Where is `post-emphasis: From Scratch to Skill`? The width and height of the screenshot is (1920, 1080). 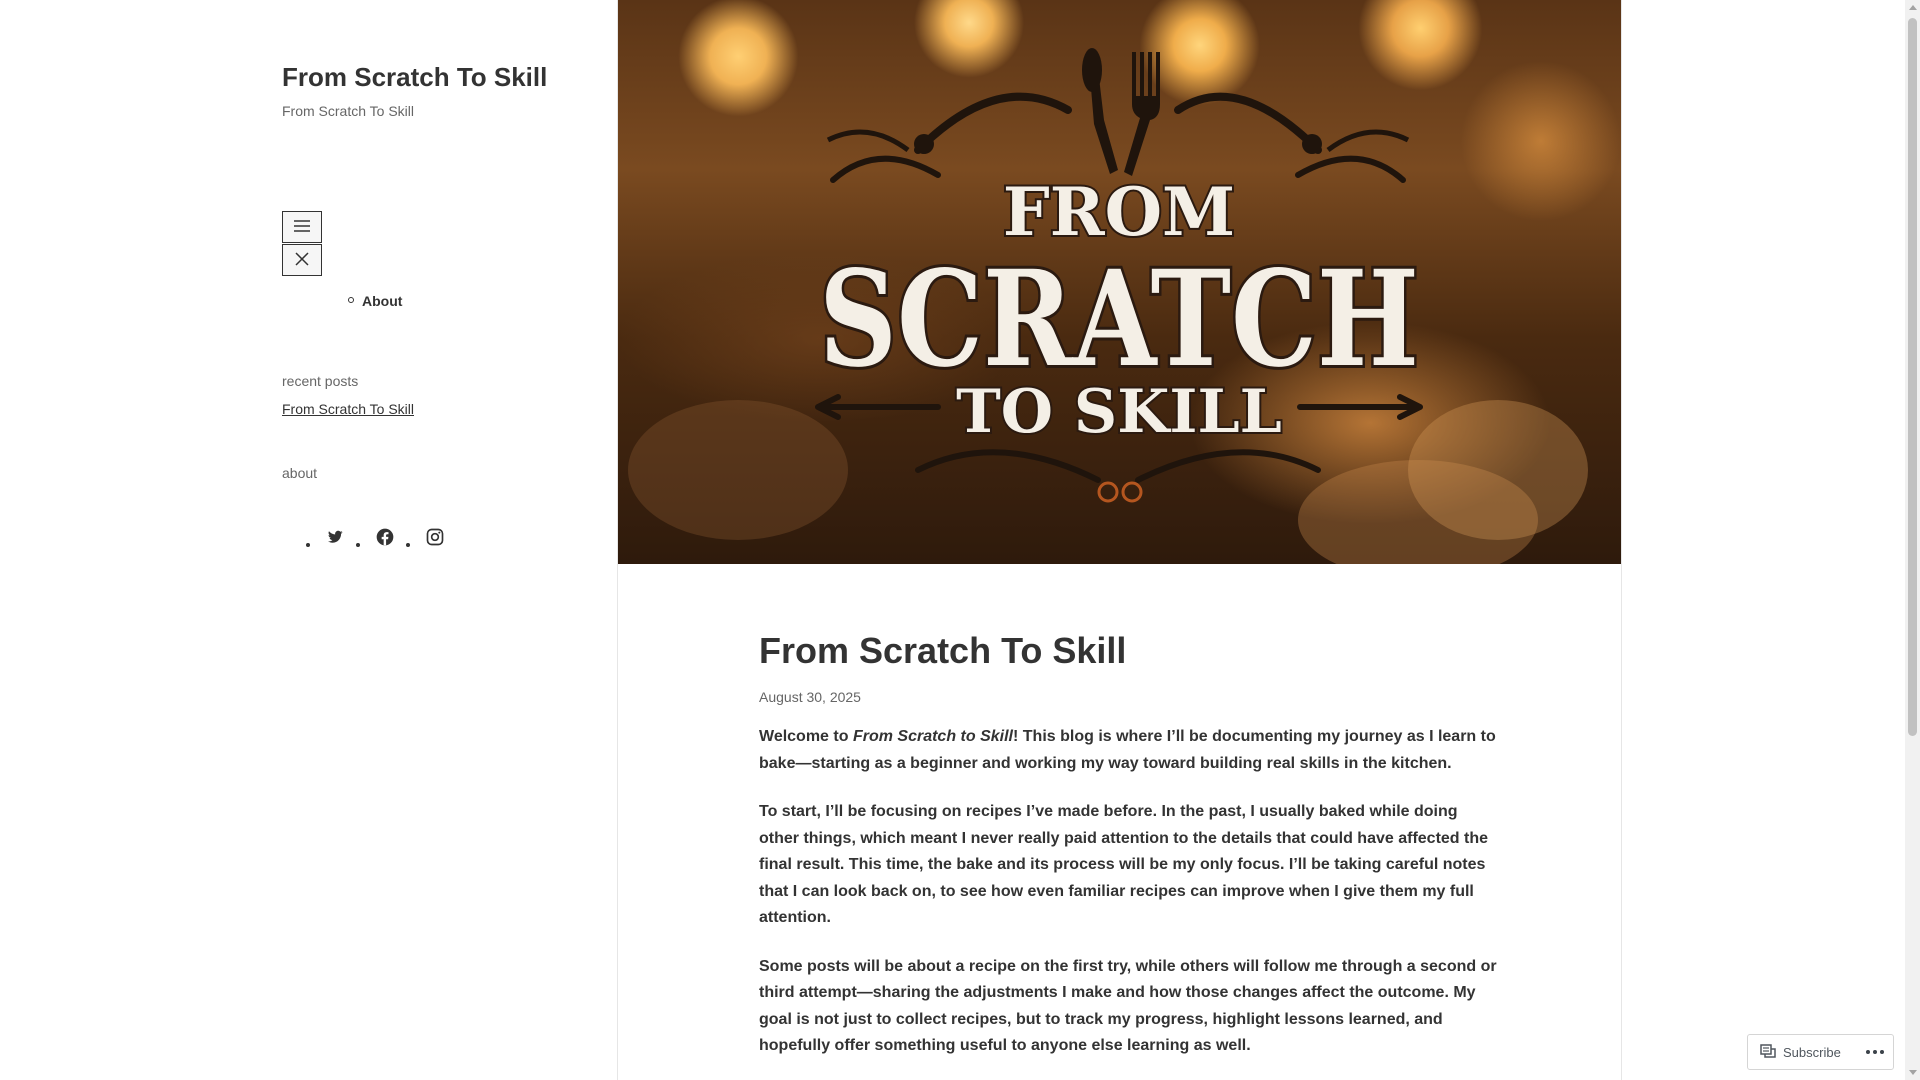
post-emphasis: From Scratch to Skill is located at coordinates (932, 736).